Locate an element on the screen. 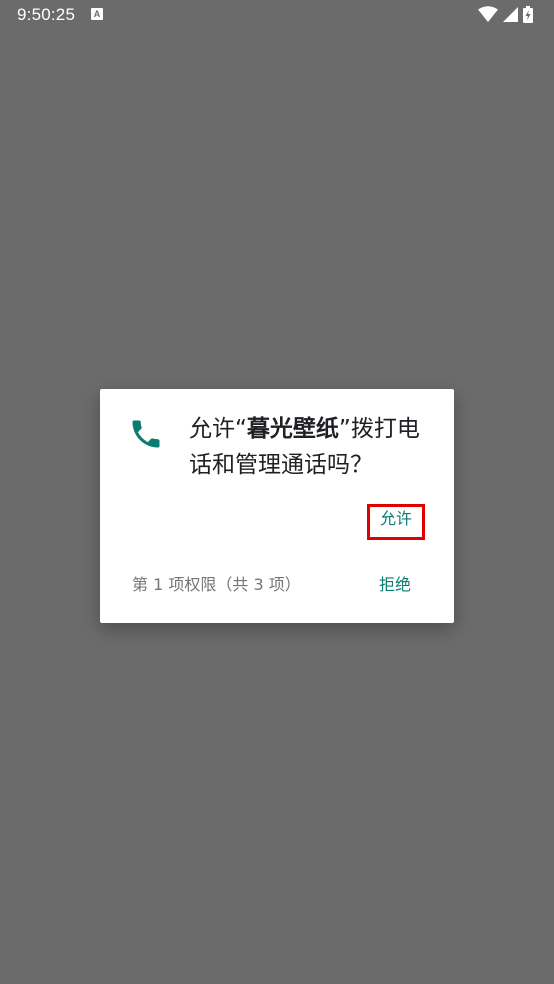 This screenshot has height=984, width=554. status-icons is located at coordinates (508, 15).